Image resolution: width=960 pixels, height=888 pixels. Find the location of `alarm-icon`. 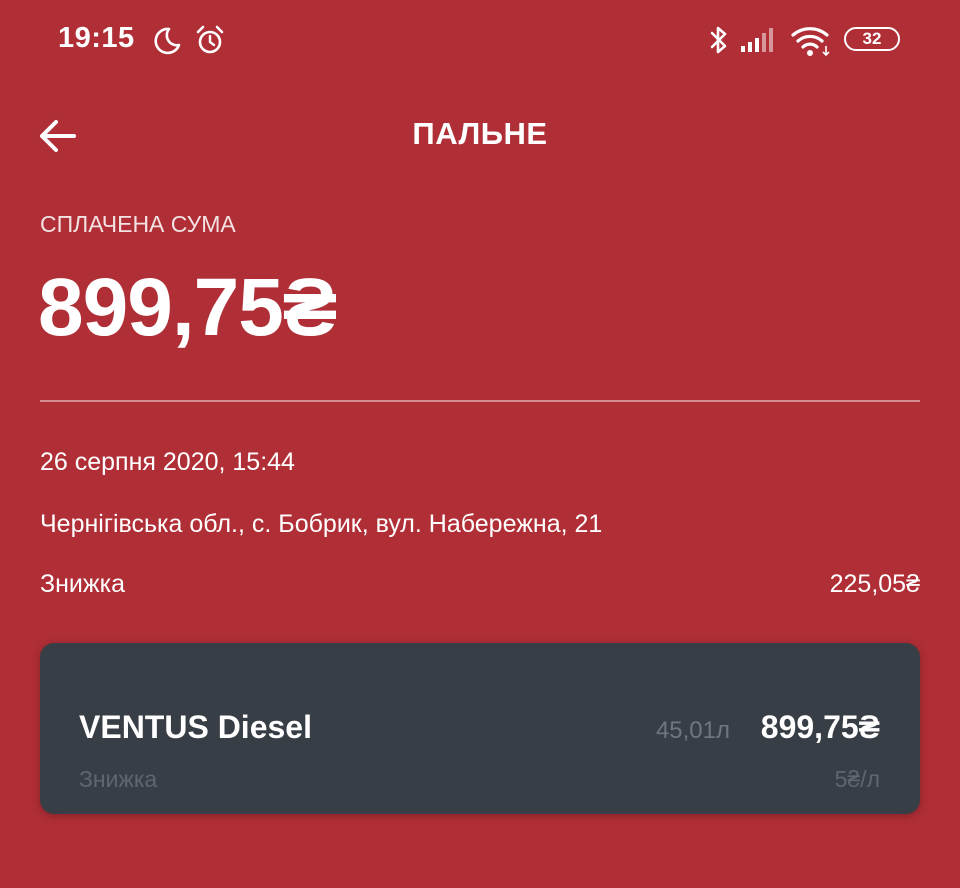

alarm-icon is located at coordinates (210, 39).